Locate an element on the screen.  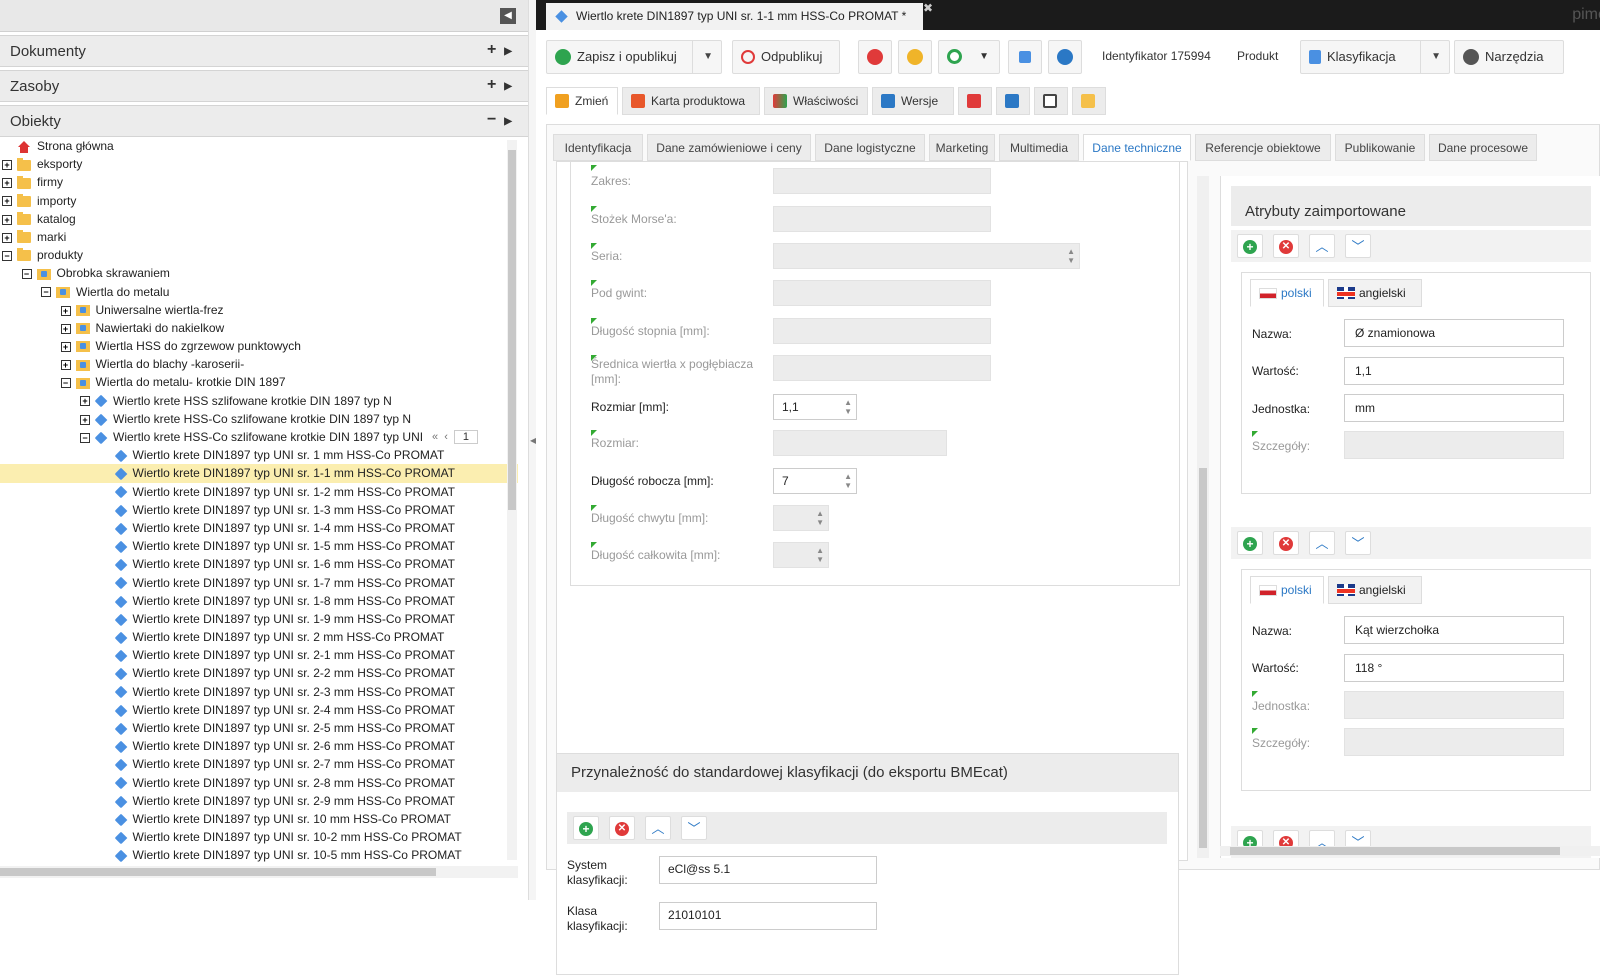
first-page-icon: « is located at coordinates (435, 437).